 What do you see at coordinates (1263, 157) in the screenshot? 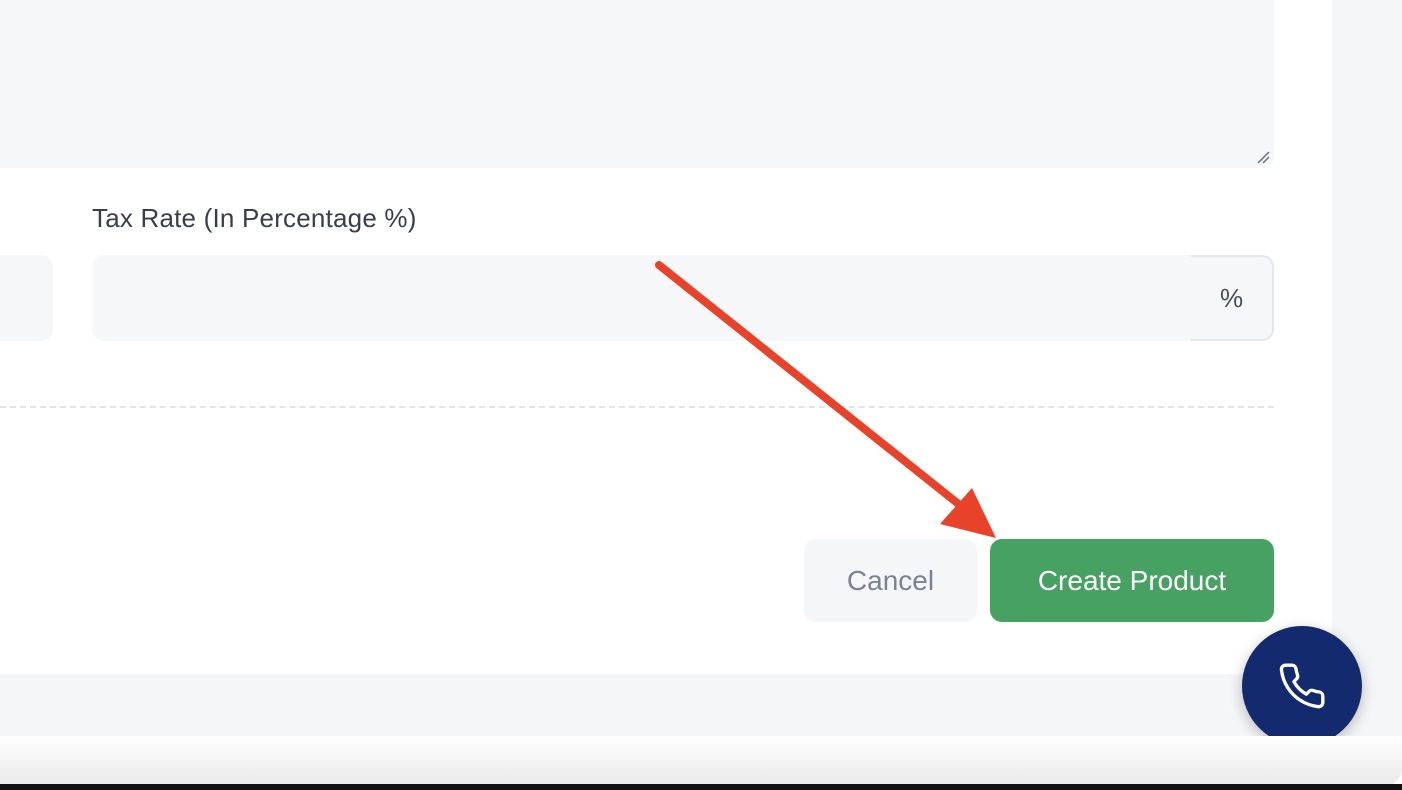
I see `resize-handle-icon` at bounding box center [1263, 157].